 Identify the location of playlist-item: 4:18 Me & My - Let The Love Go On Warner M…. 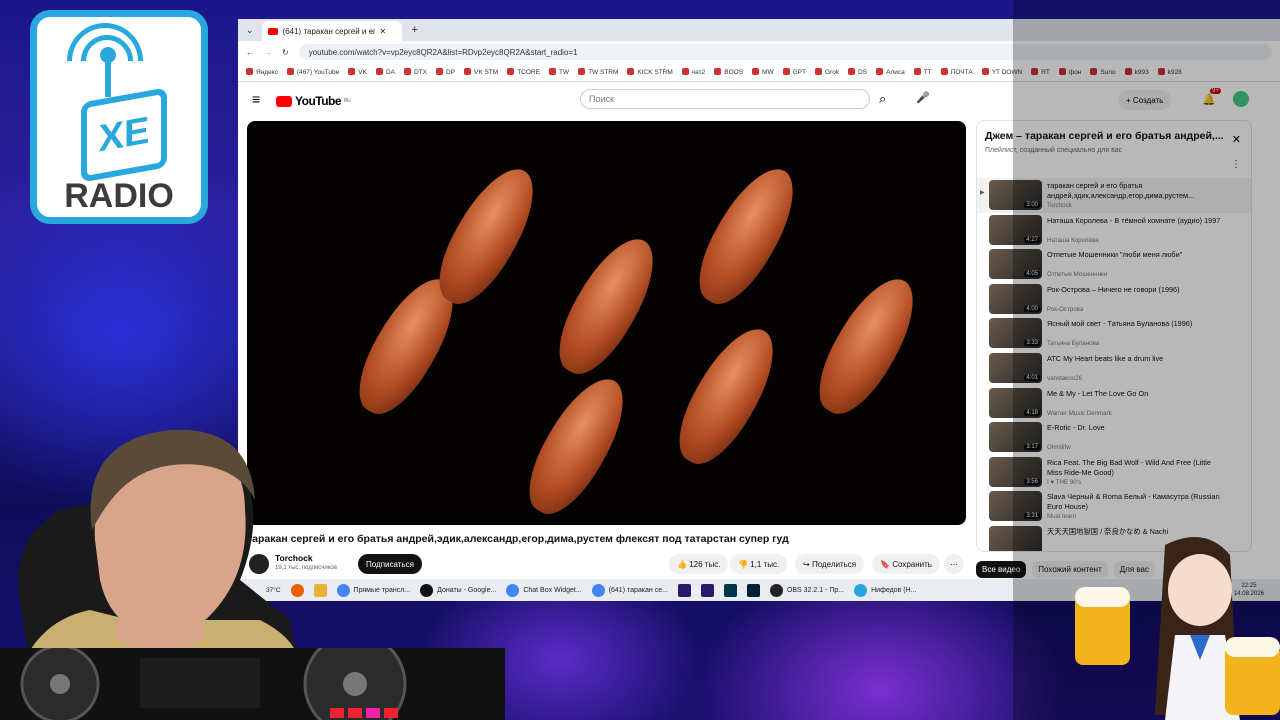
(1114, 403).